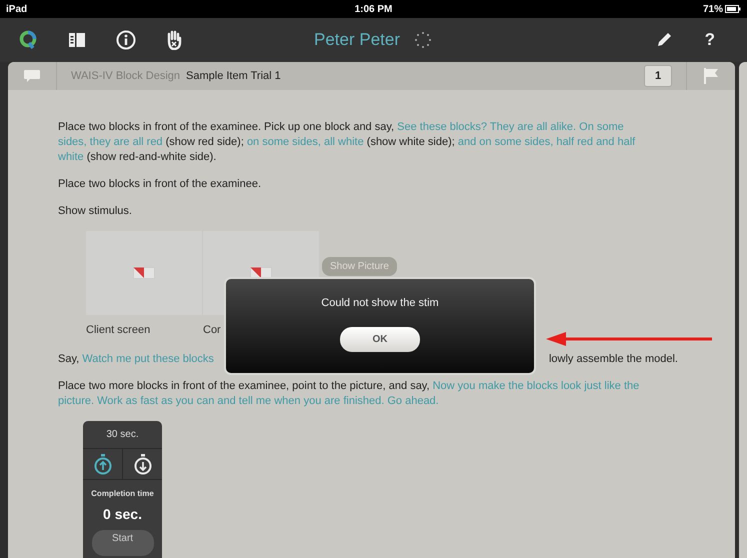 The image size is (747, 558). What do you see at coordinates (144, 273) in the screenshot?
I see `block-icon` at bounding box center [144, 273].